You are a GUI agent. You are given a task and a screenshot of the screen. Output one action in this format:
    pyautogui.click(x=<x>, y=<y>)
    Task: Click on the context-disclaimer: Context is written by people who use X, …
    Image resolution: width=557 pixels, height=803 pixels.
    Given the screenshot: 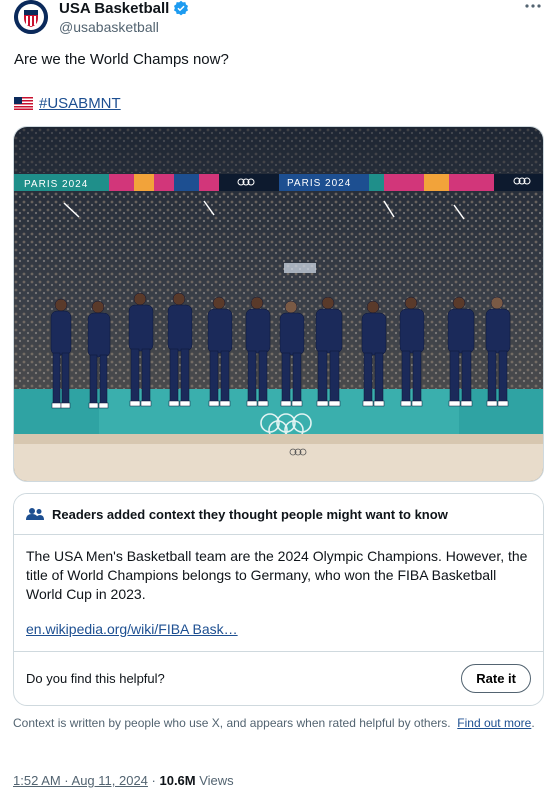 What is the action you would take?
    pyautogui.click(x=275, y=723)
    